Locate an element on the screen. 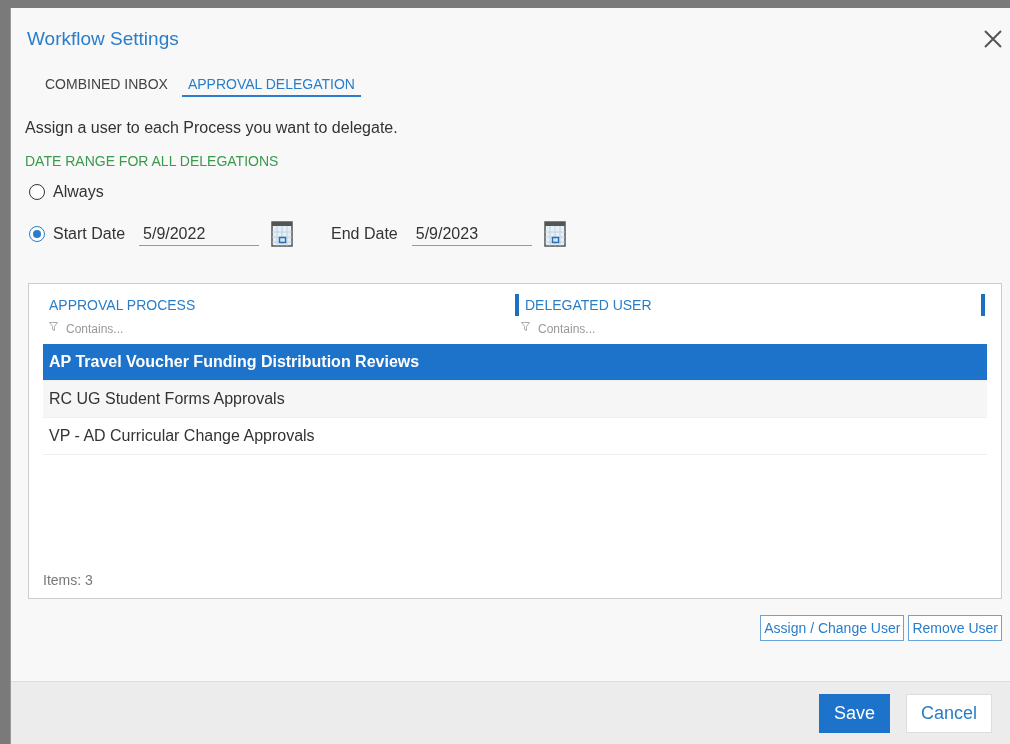 This screenshot has height=744, width=1010. tab: COMBINED INBOX is located at coordinates (106, 85).